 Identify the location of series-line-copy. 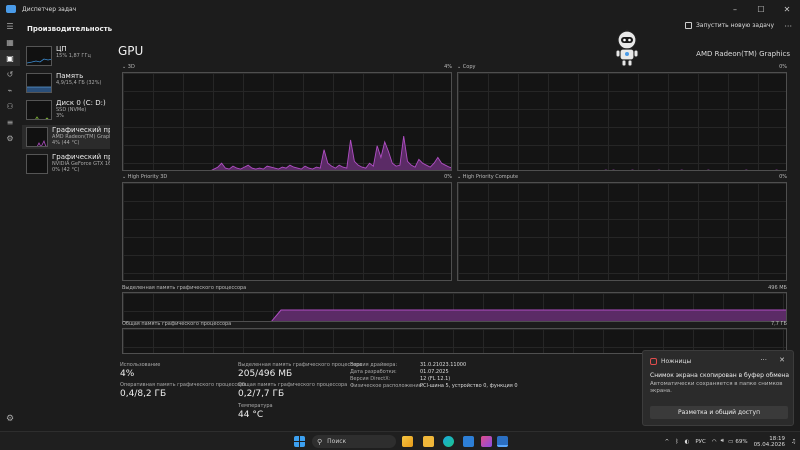
(691, 169).